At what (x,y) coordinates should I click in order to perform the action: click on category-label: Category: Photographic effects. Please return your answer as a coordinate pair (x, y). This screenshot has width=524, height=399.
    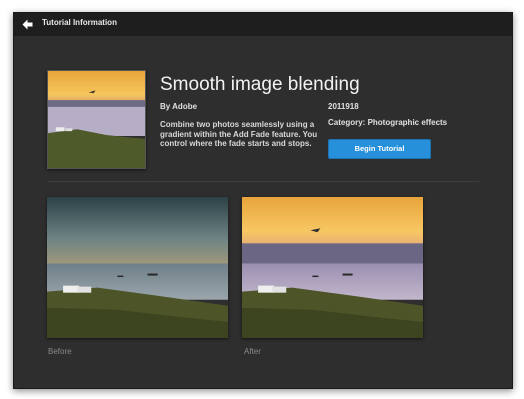
    Looking at the image, I should click on (388, 122).